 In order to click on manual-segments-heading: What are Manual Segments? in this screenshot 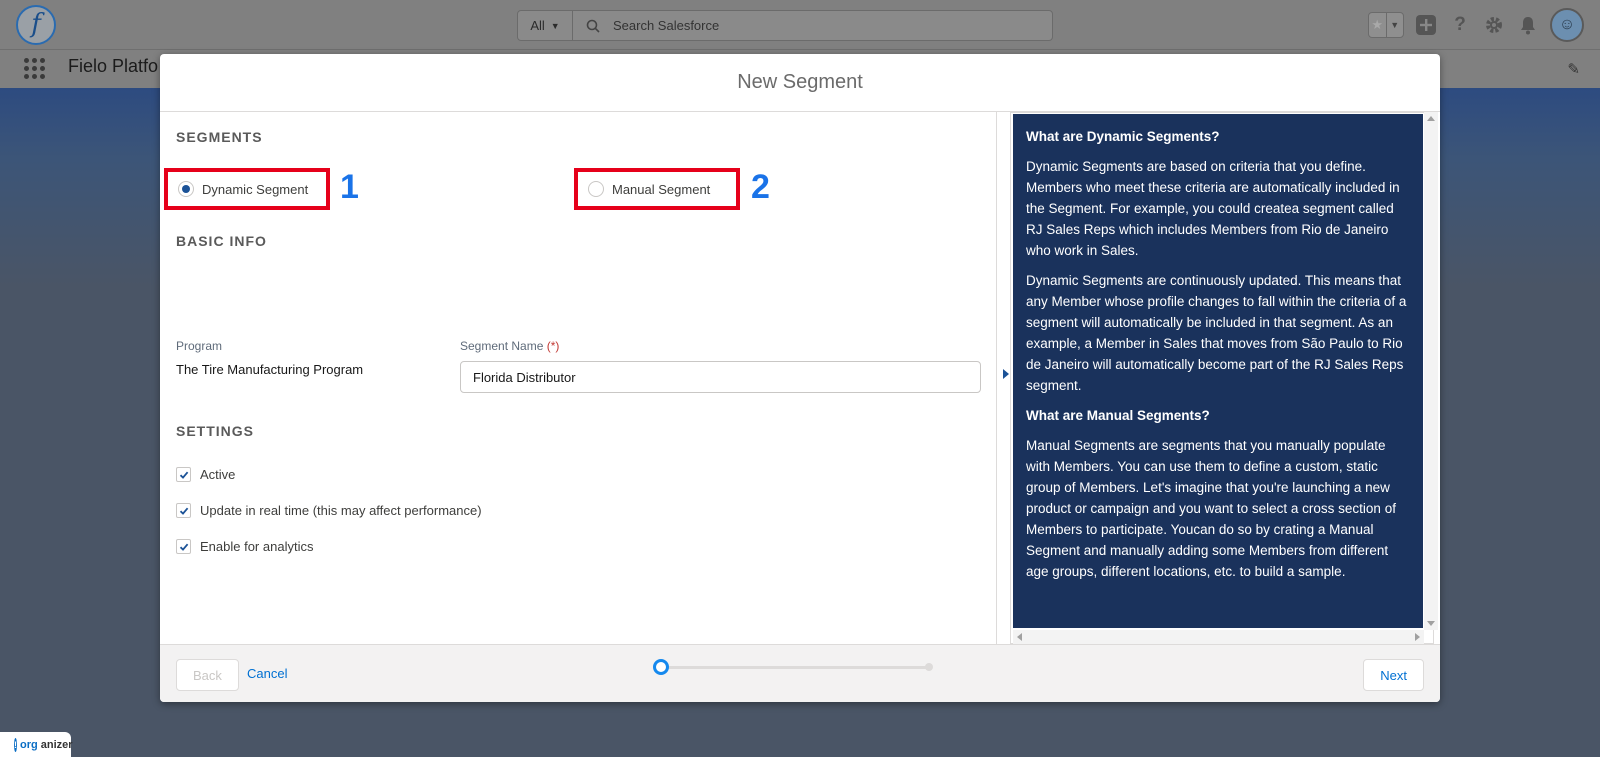, I will do `click(1118, 415)`.